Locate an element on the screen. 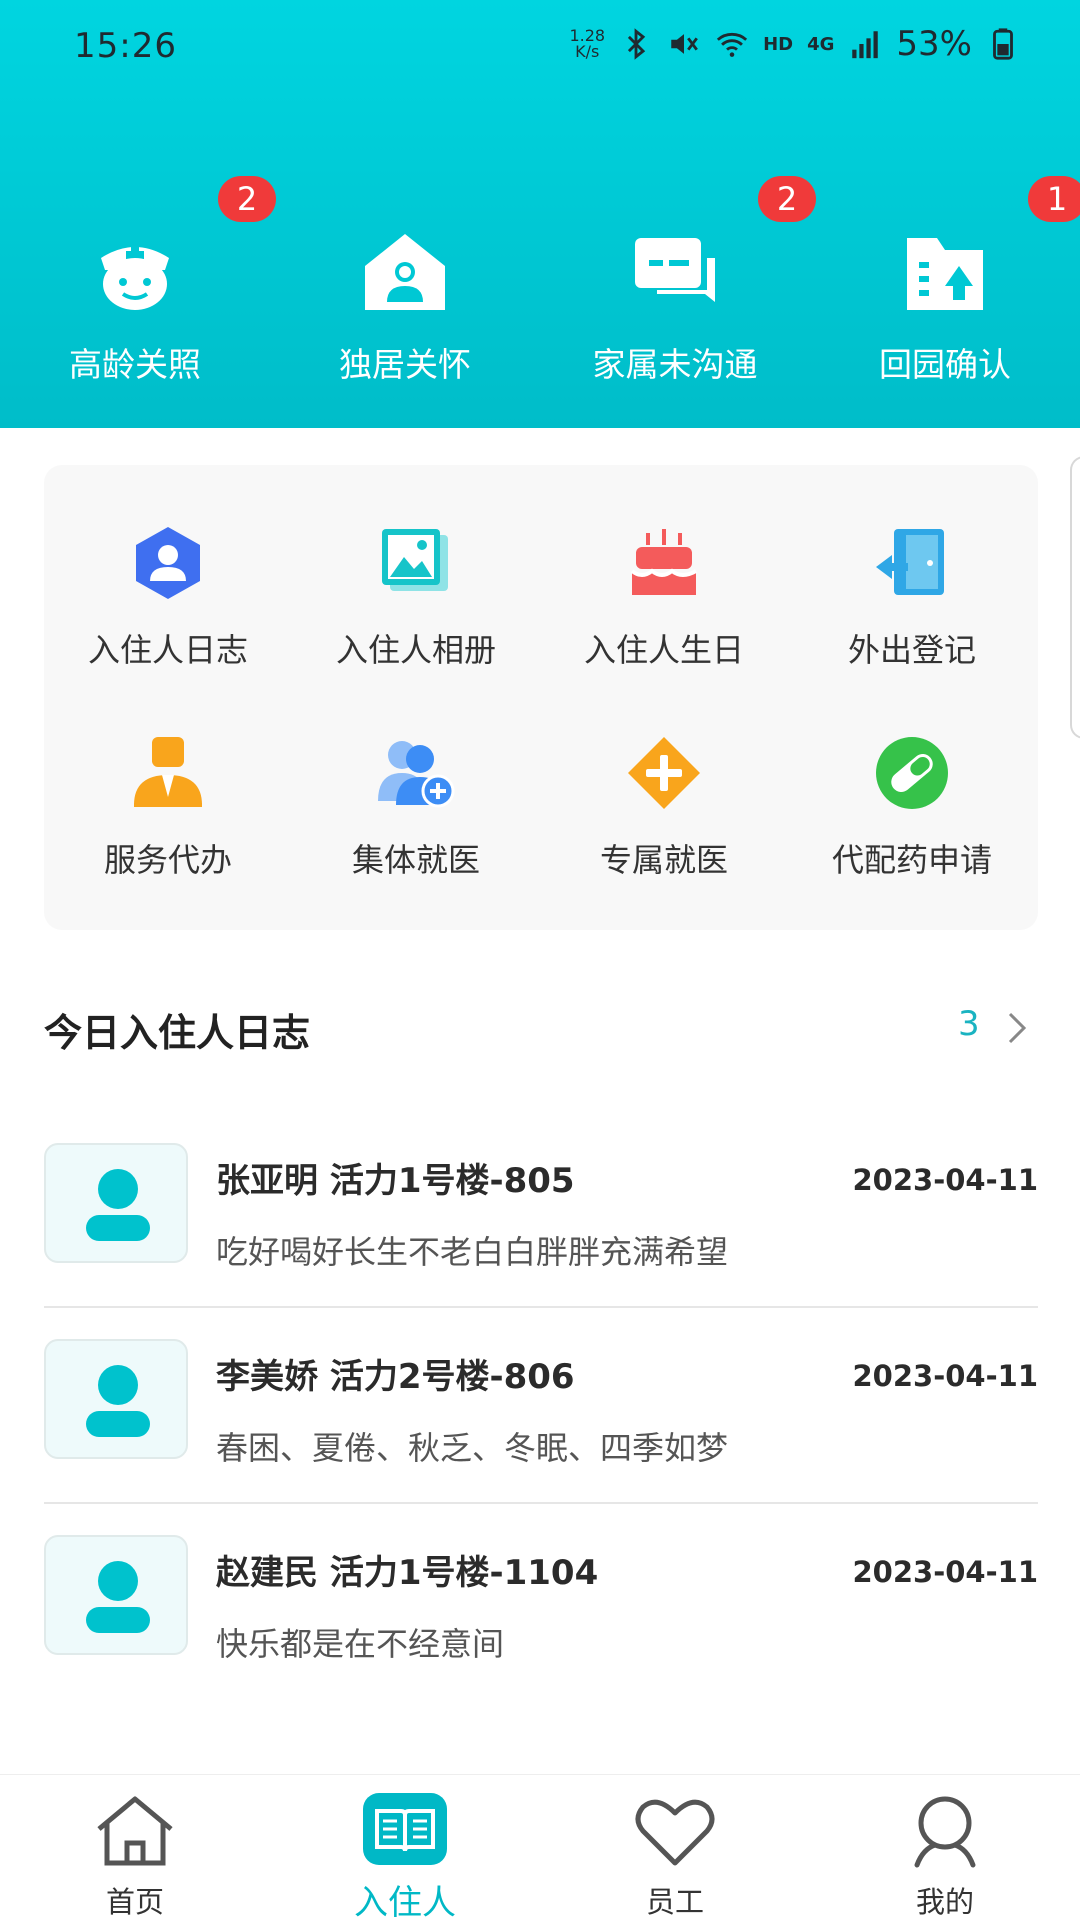 This screenshot has height=1924, width=1080. exit-door-icon is located at coordinates (910, 562).